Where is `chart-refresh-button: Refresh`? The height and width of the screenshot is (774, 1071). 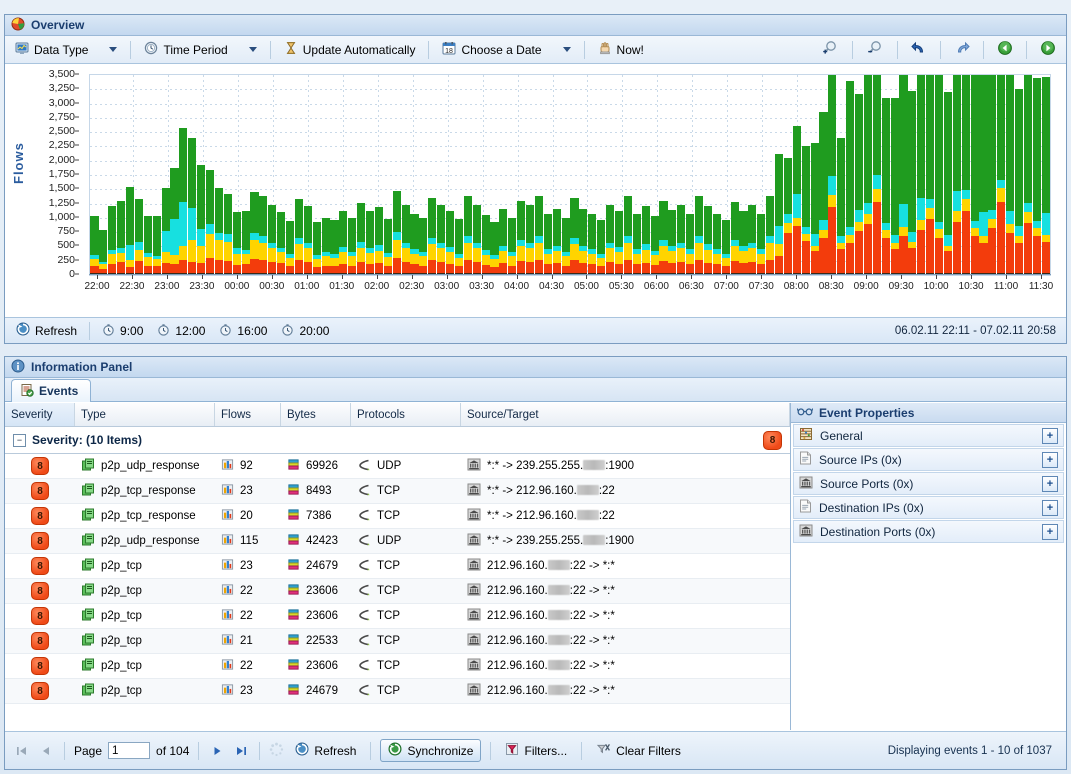 chart-refresh-button: Refresh is located at coordinates (46, 331).